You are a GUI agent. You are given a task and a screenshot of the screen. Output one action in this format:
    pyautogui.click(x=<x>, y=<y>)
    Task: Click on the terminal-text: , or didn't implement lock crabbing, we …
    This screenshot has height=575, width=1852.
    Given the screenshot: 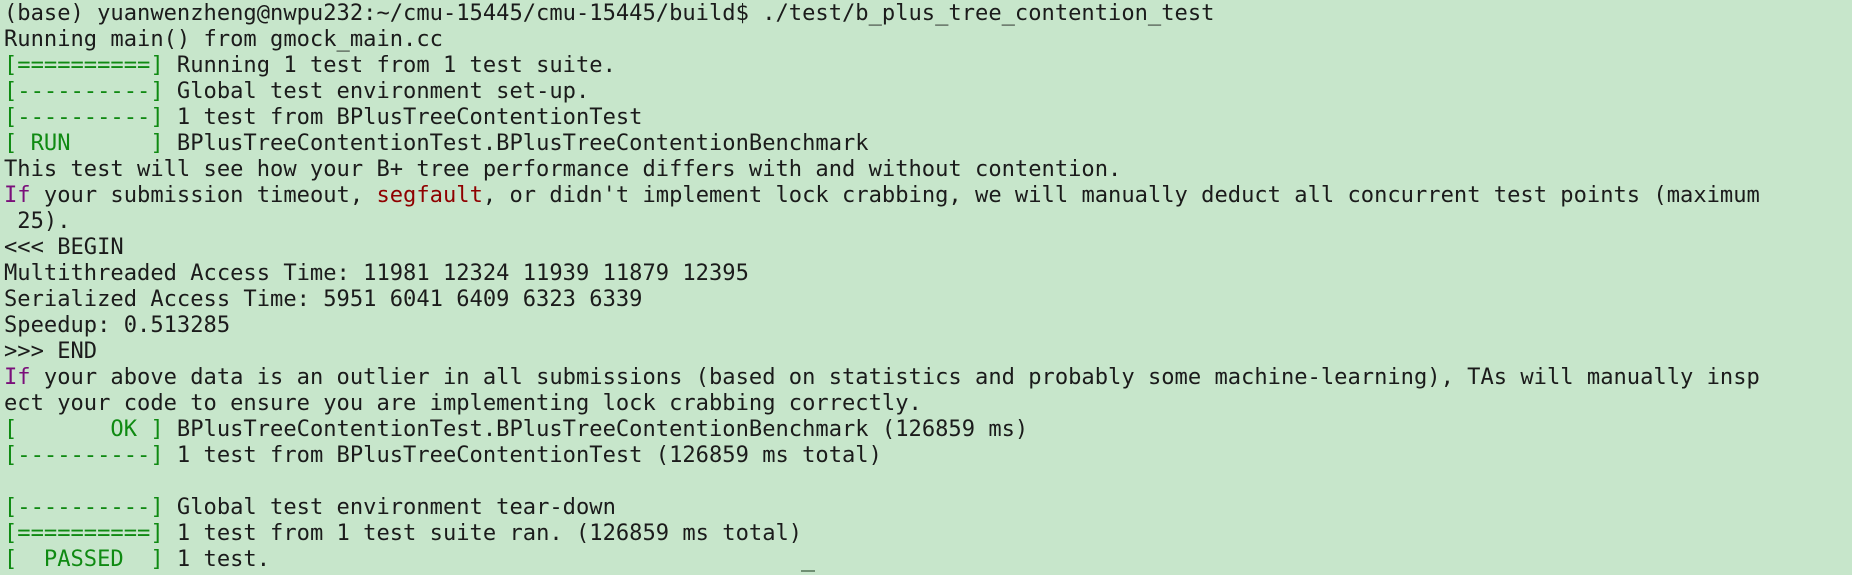 What is the action you would take?
    pyautogui.click(x=1121, y=195)
    